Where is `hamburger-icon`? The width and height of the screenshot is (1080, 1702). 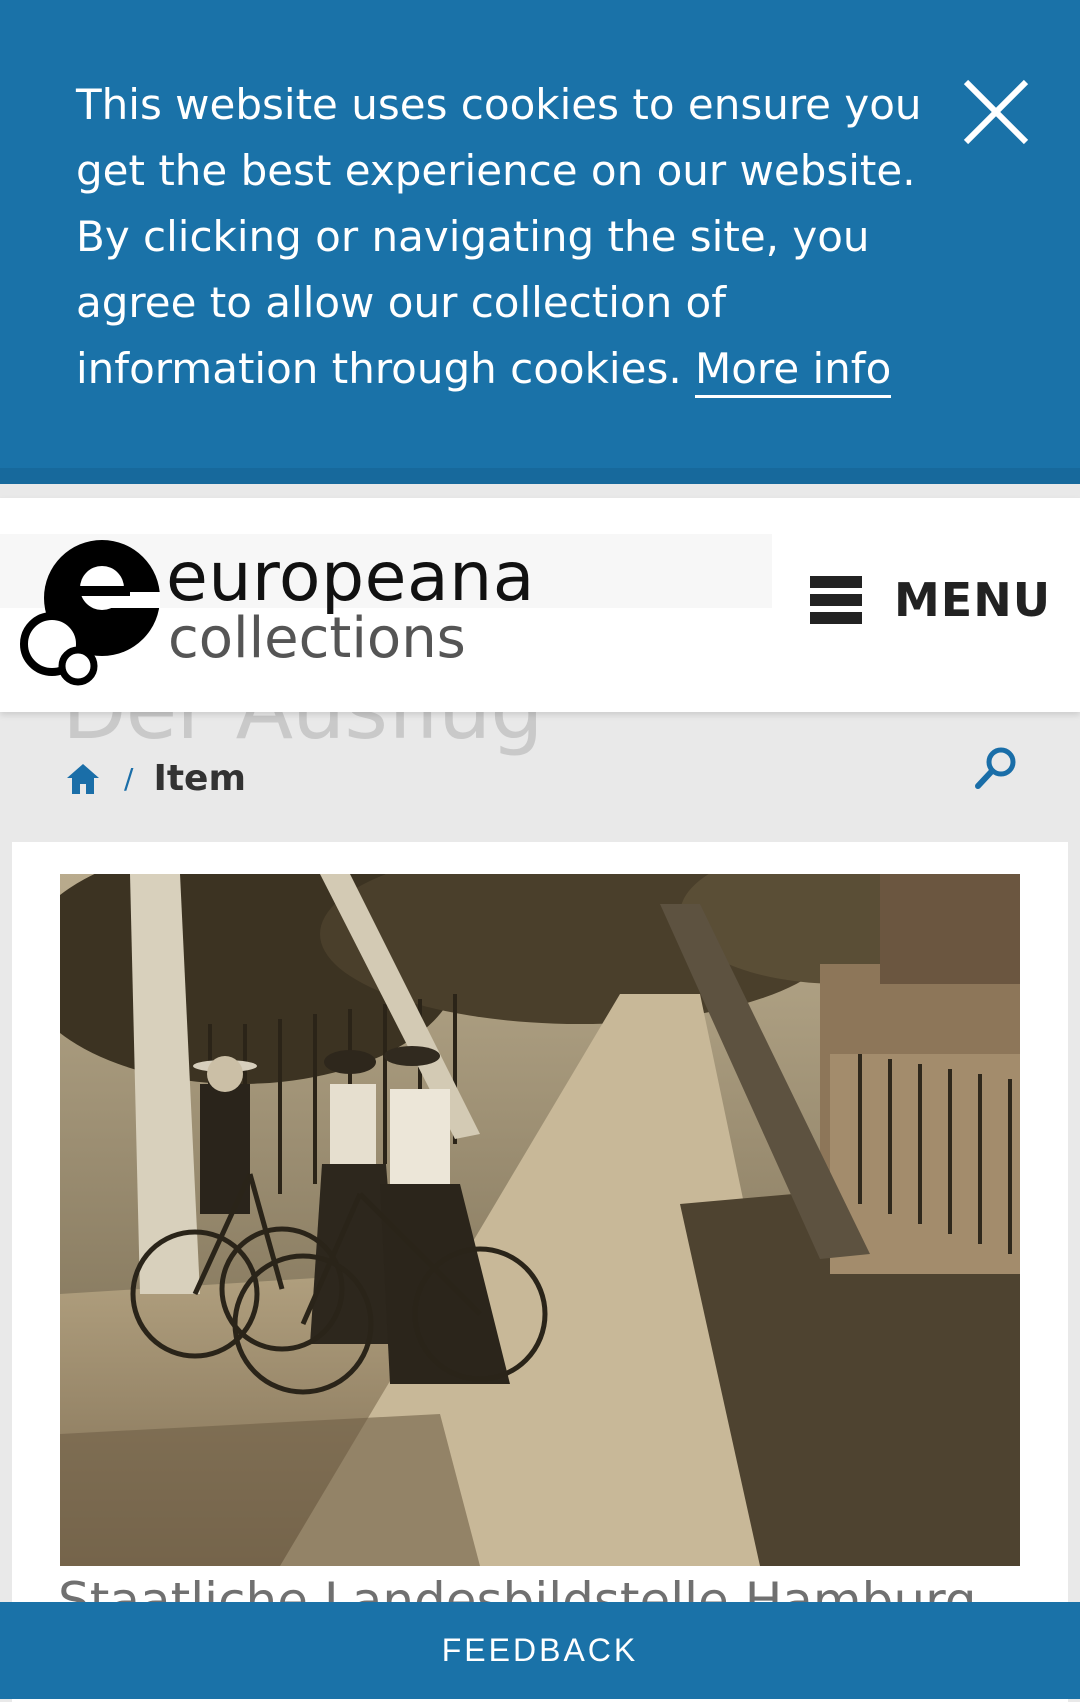 hamburger-icon is located at coordinates (836, 600).